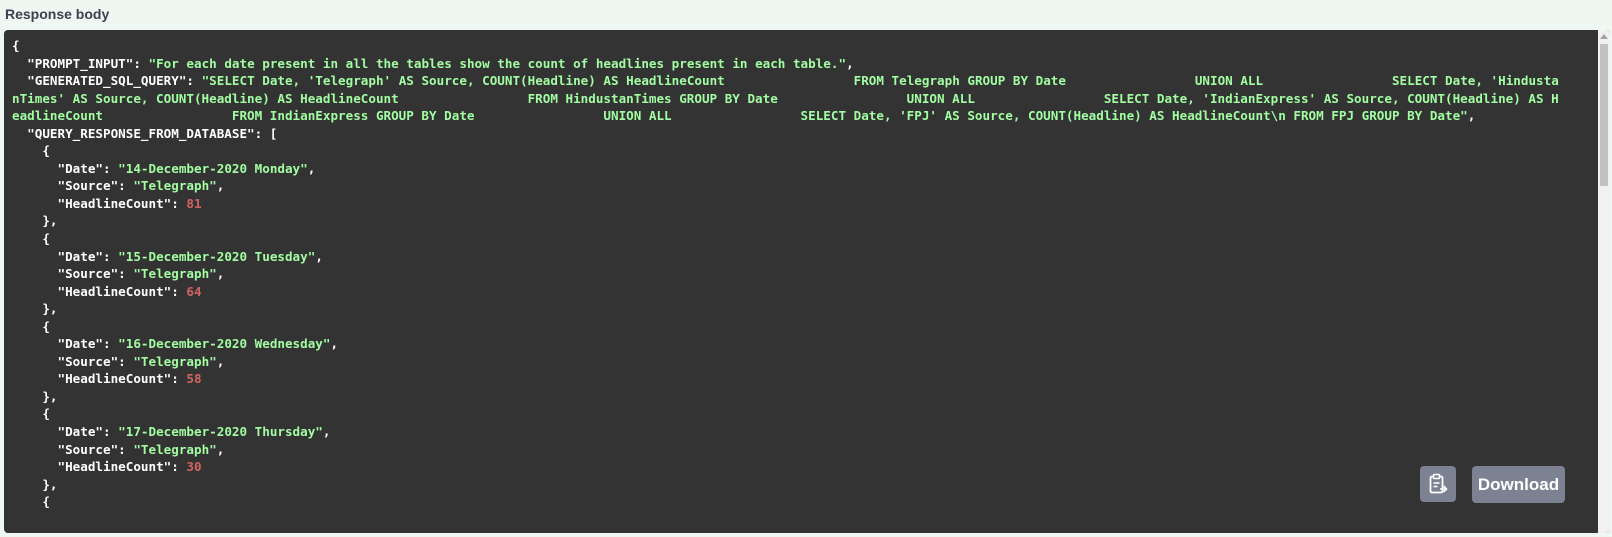 The height and width of the screenshot is (537, 1612). I want to click on json-value-headline-count: 30, so click(194, 467).